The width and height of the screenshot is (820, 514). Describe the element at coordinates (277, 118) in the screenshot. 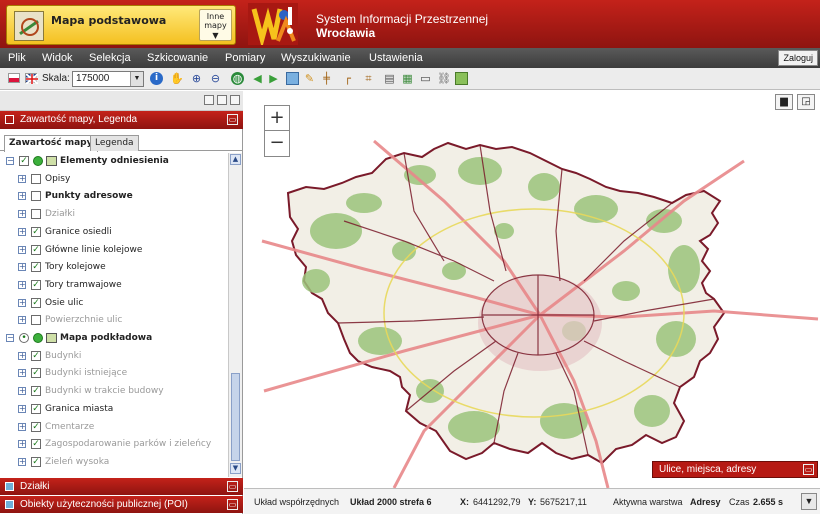

I see `zoom-in-button: +` at that location.